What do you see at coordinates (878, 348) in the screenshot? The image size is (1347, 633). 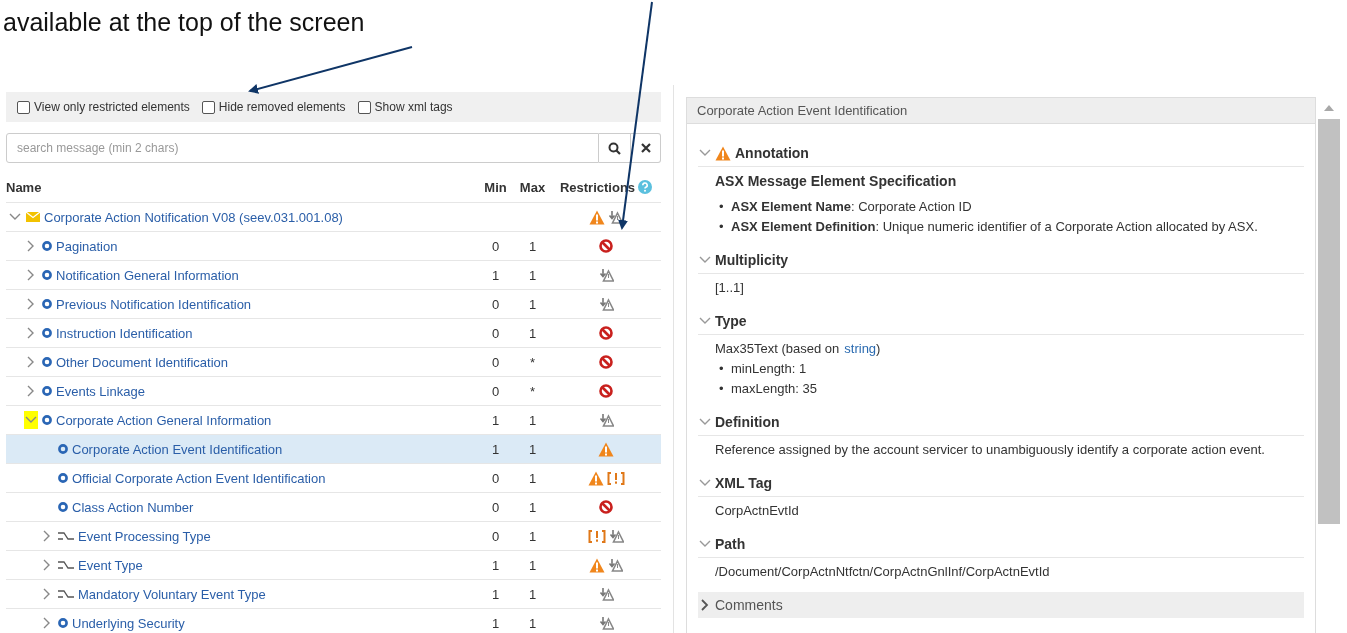 I see `type-text: )` at bounding box center [878, 348].